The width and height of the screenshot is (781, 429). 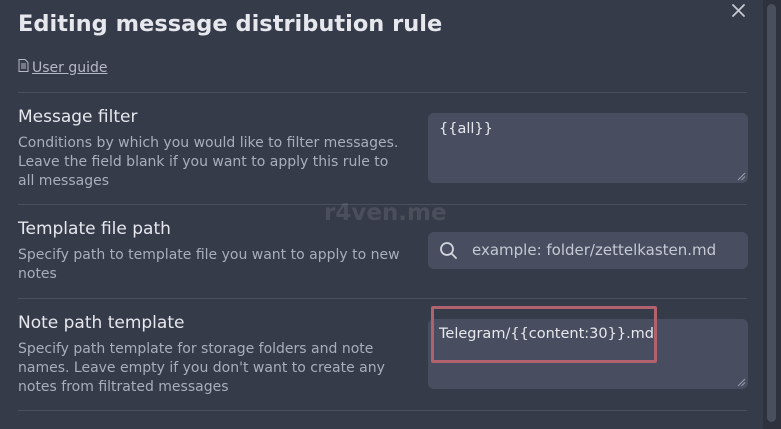 What do you see at coordinates (547, 334) in the screenshot?
I see `note-path-template-value: Telegram/{{content:30}}.md` at bounding box center [547, 334].